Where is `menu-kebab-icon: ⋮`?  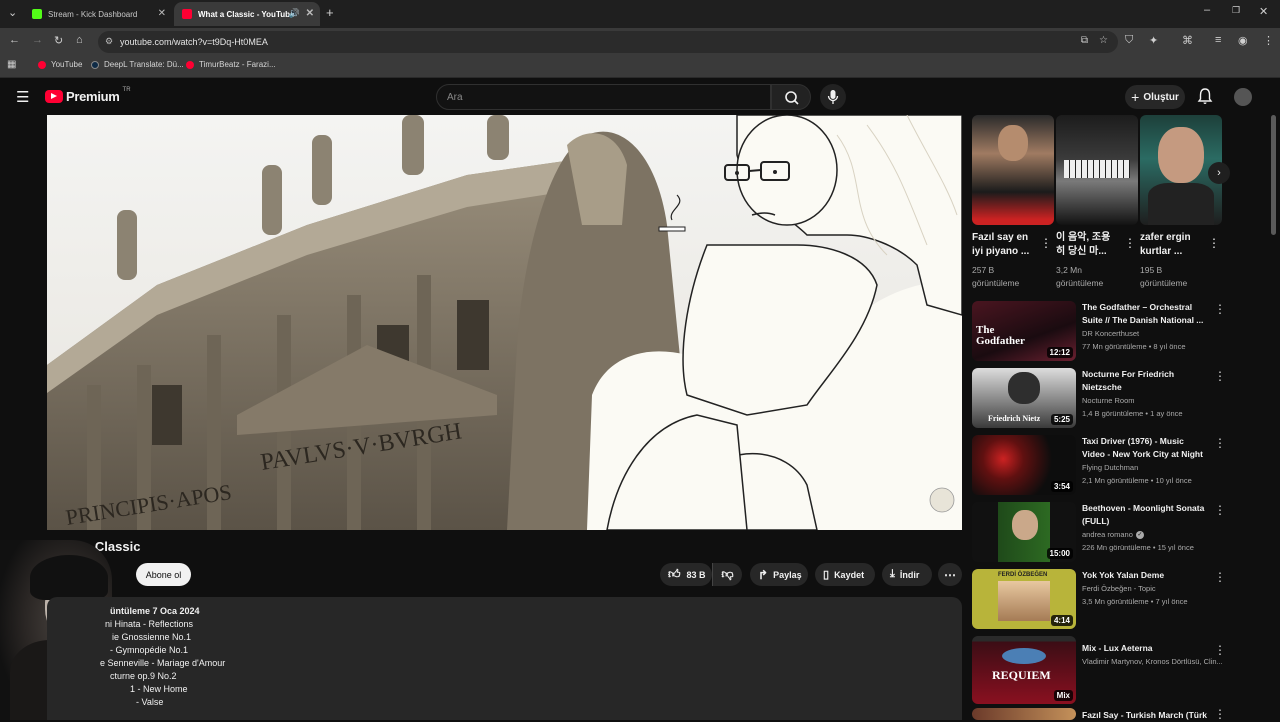
menu-kebab-icon: ⋮ is located at coordinates (1268, 40).